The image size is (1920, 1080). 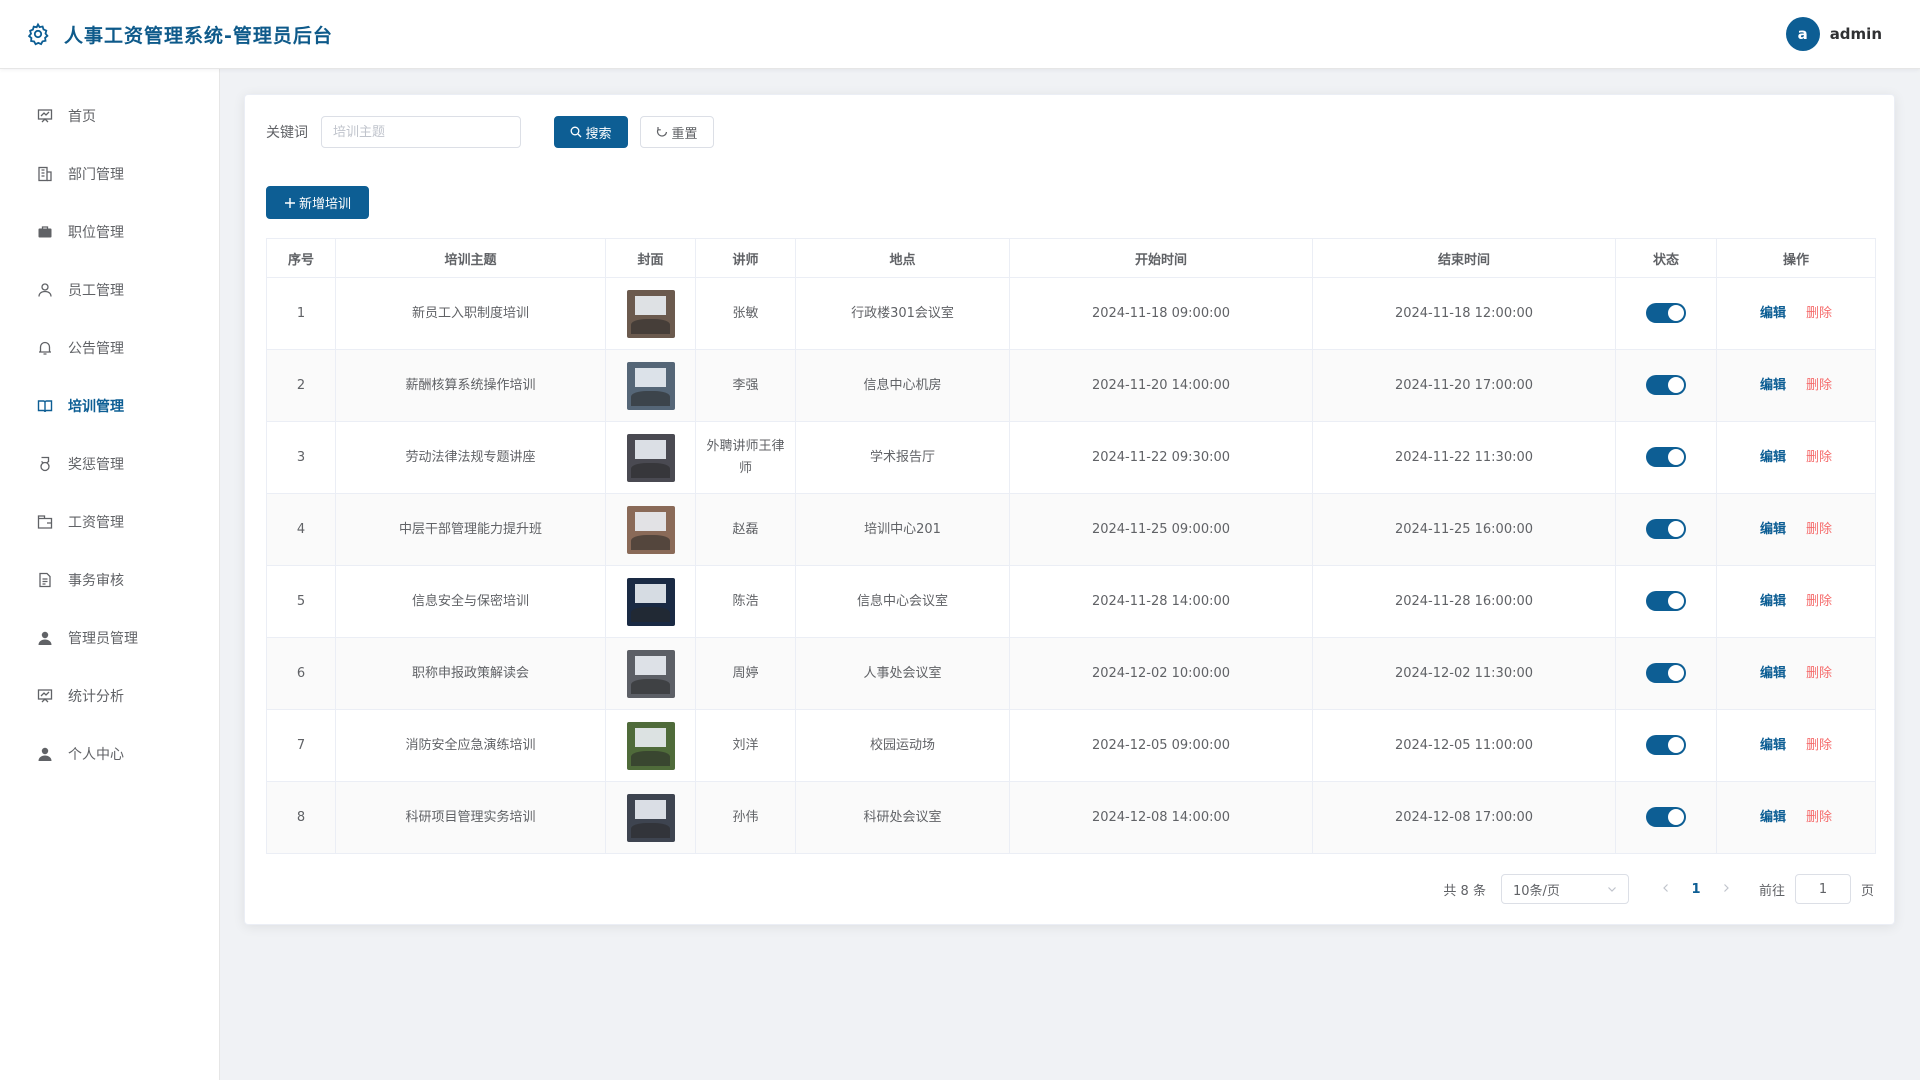 What do you see at coordinates (96, 465) in the screenshot?
I see `sidebar-item-label: 奖惩管理` at bounding box center [96, 465].